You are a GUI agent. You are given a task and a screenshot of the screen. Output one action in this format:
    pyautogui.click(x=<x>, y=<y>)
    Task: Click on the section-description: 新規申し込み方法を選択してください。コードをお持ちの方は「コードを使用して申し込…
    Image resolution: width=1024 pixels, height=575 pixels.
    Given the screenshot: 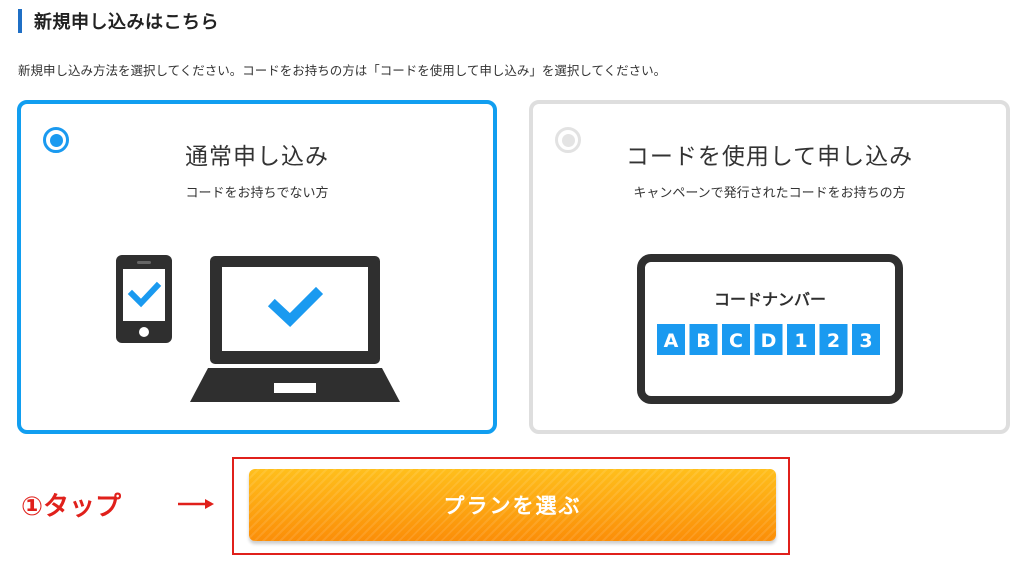 What is the action you would take?
    pyautogui.click(x=342, y=70)
    